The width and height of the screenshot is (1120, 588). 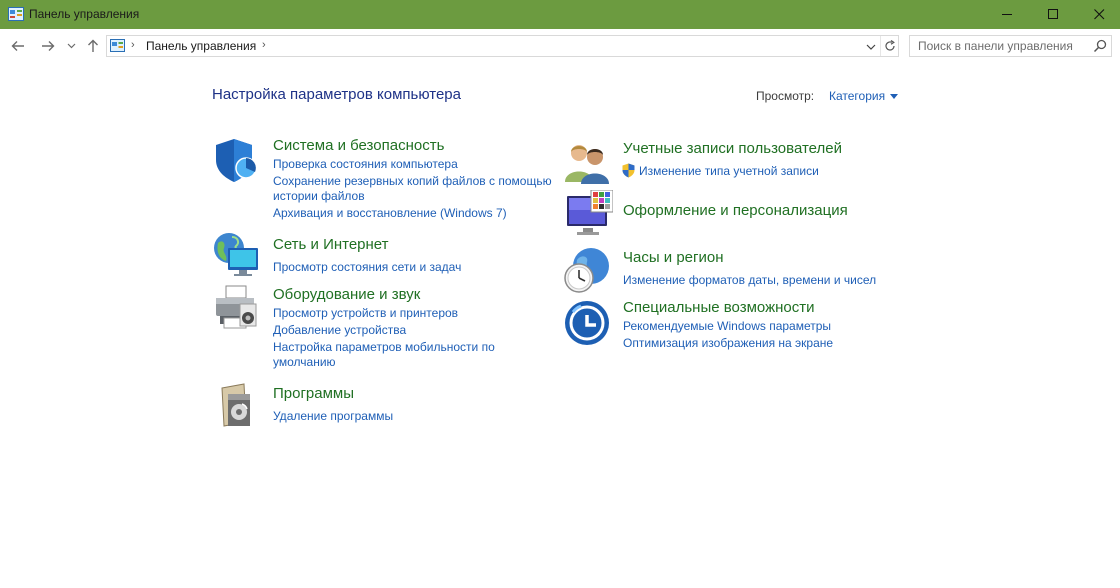 I want to click on link-mobility-settings: Настройка параметров мобильности по, so click(x=384, y=347).